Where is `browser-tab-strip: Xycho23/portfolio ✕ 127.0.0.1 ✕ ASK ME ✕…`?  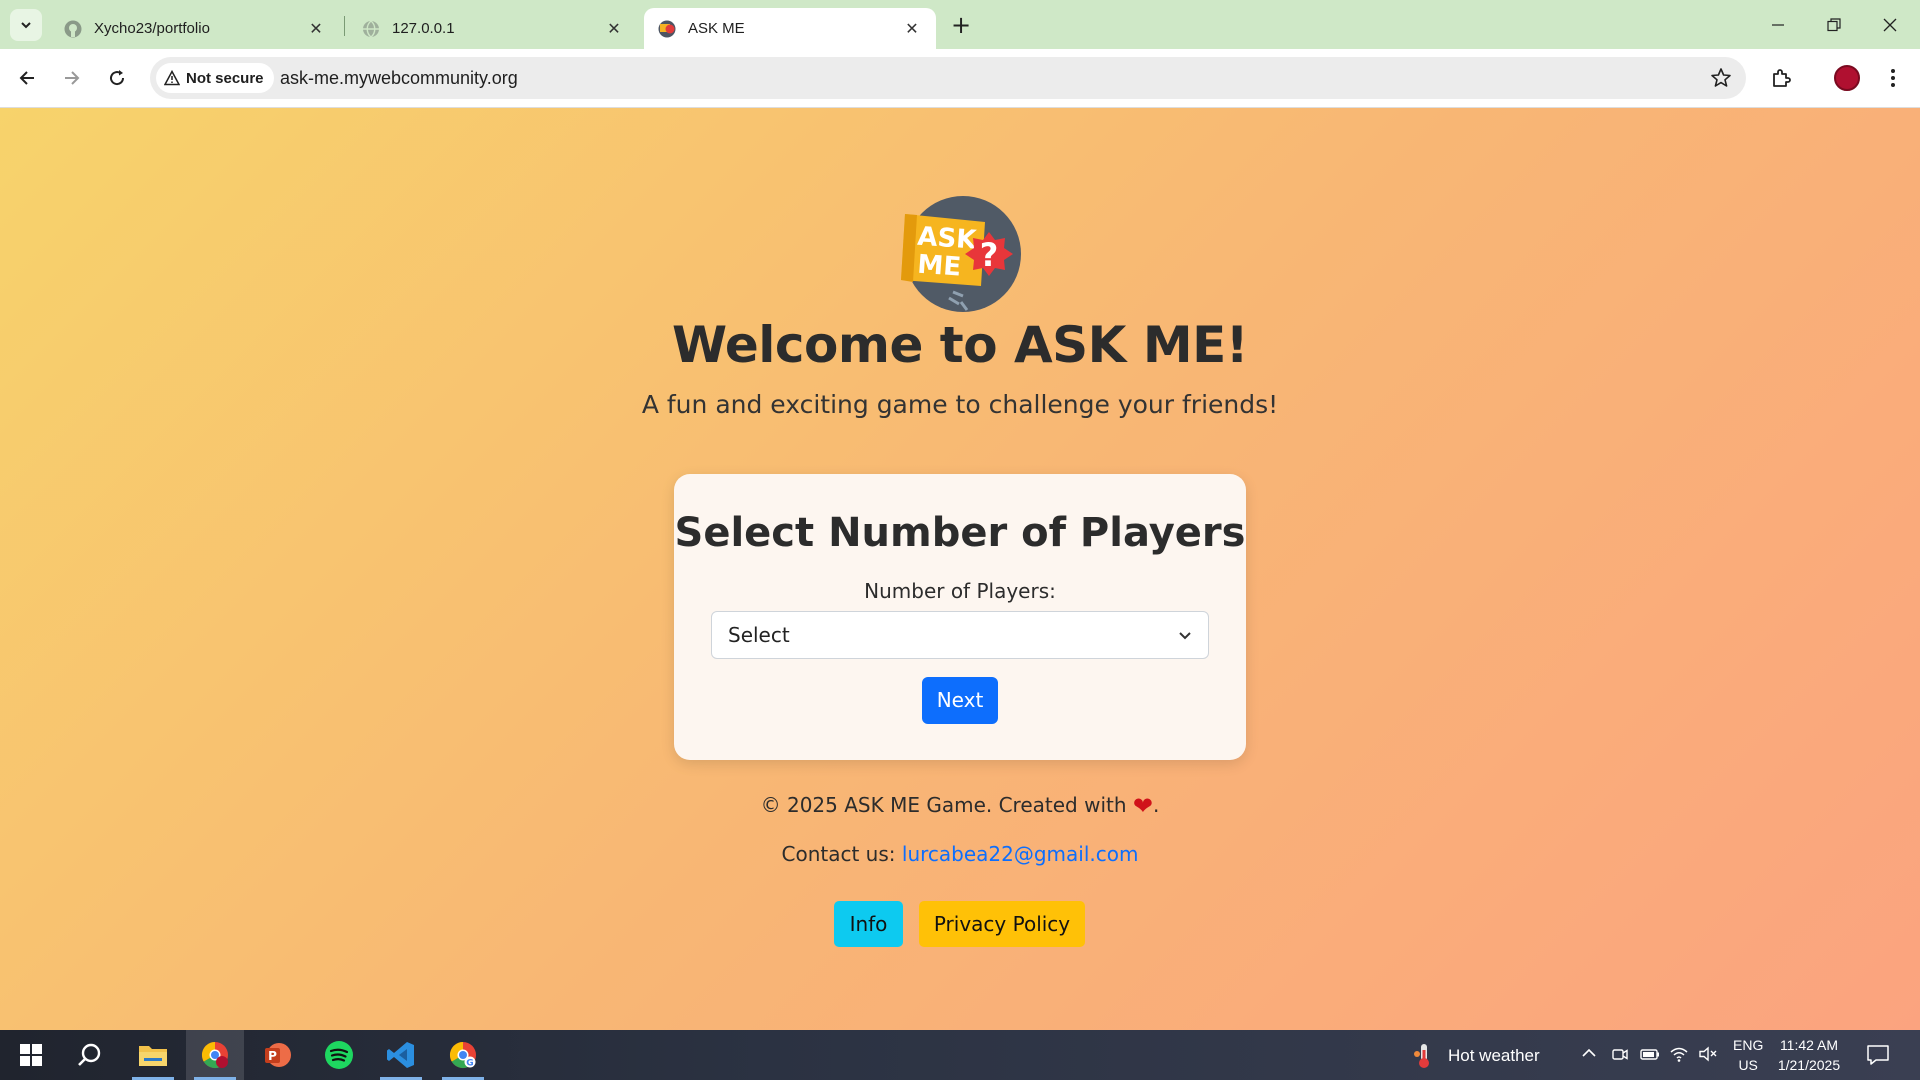 browser-tab-strip: Xycho23/portfolio ✕ 127.0.0.1 ✕ ASK ME ✕… is located at coordinates (960, 24).